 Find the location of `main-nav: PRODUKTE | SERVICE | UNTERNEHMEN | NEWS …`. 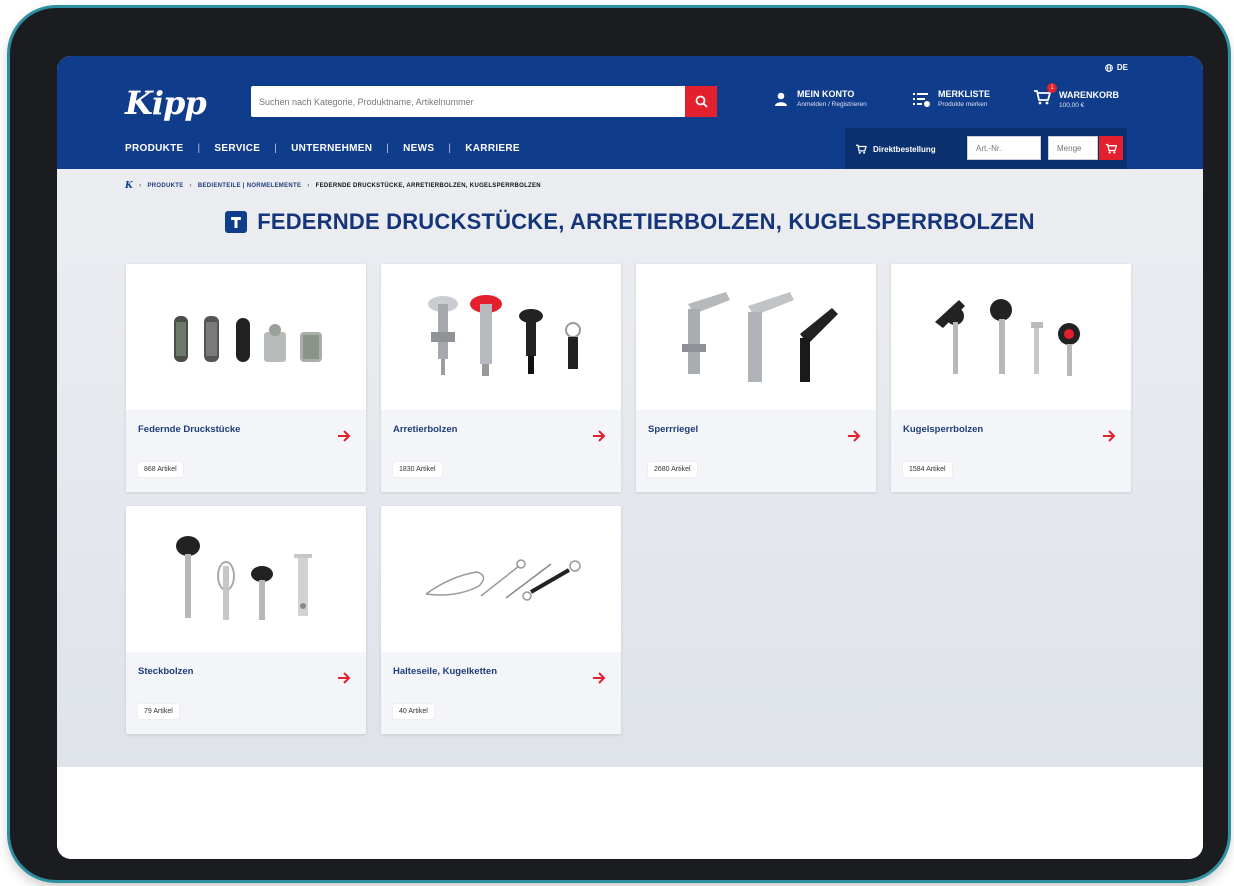

main-nav: PRODUKTE | SERVICE | UNTERNEHMEN | NEWS … is located at coordinates (322, 148).